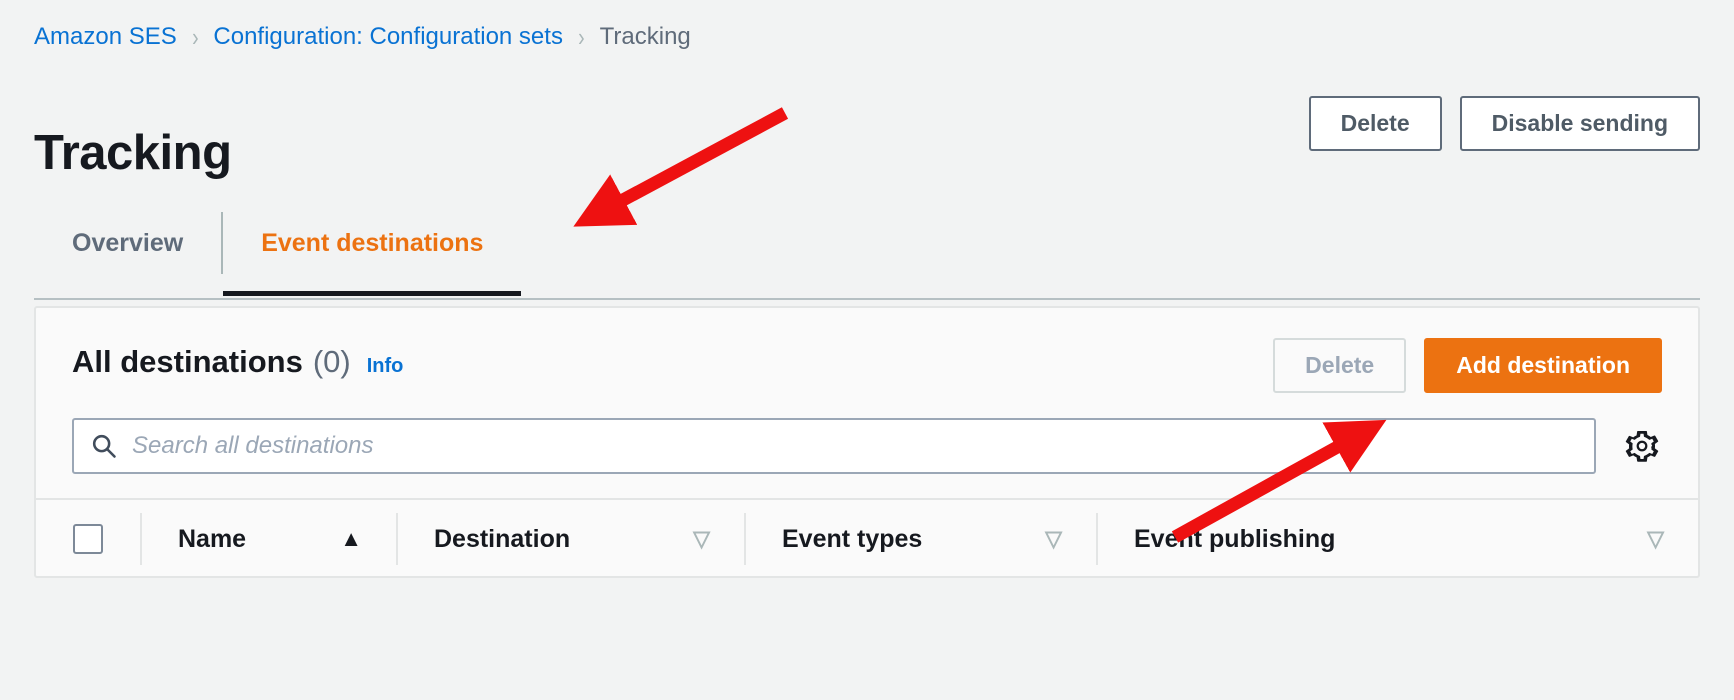 The height and width of the screenshot is (700, 1734). What do you see at coordinates (1579, 123) in the screenshot?
I see `disable-sending-button: Disable sending` at bounding box center [1579, 123].